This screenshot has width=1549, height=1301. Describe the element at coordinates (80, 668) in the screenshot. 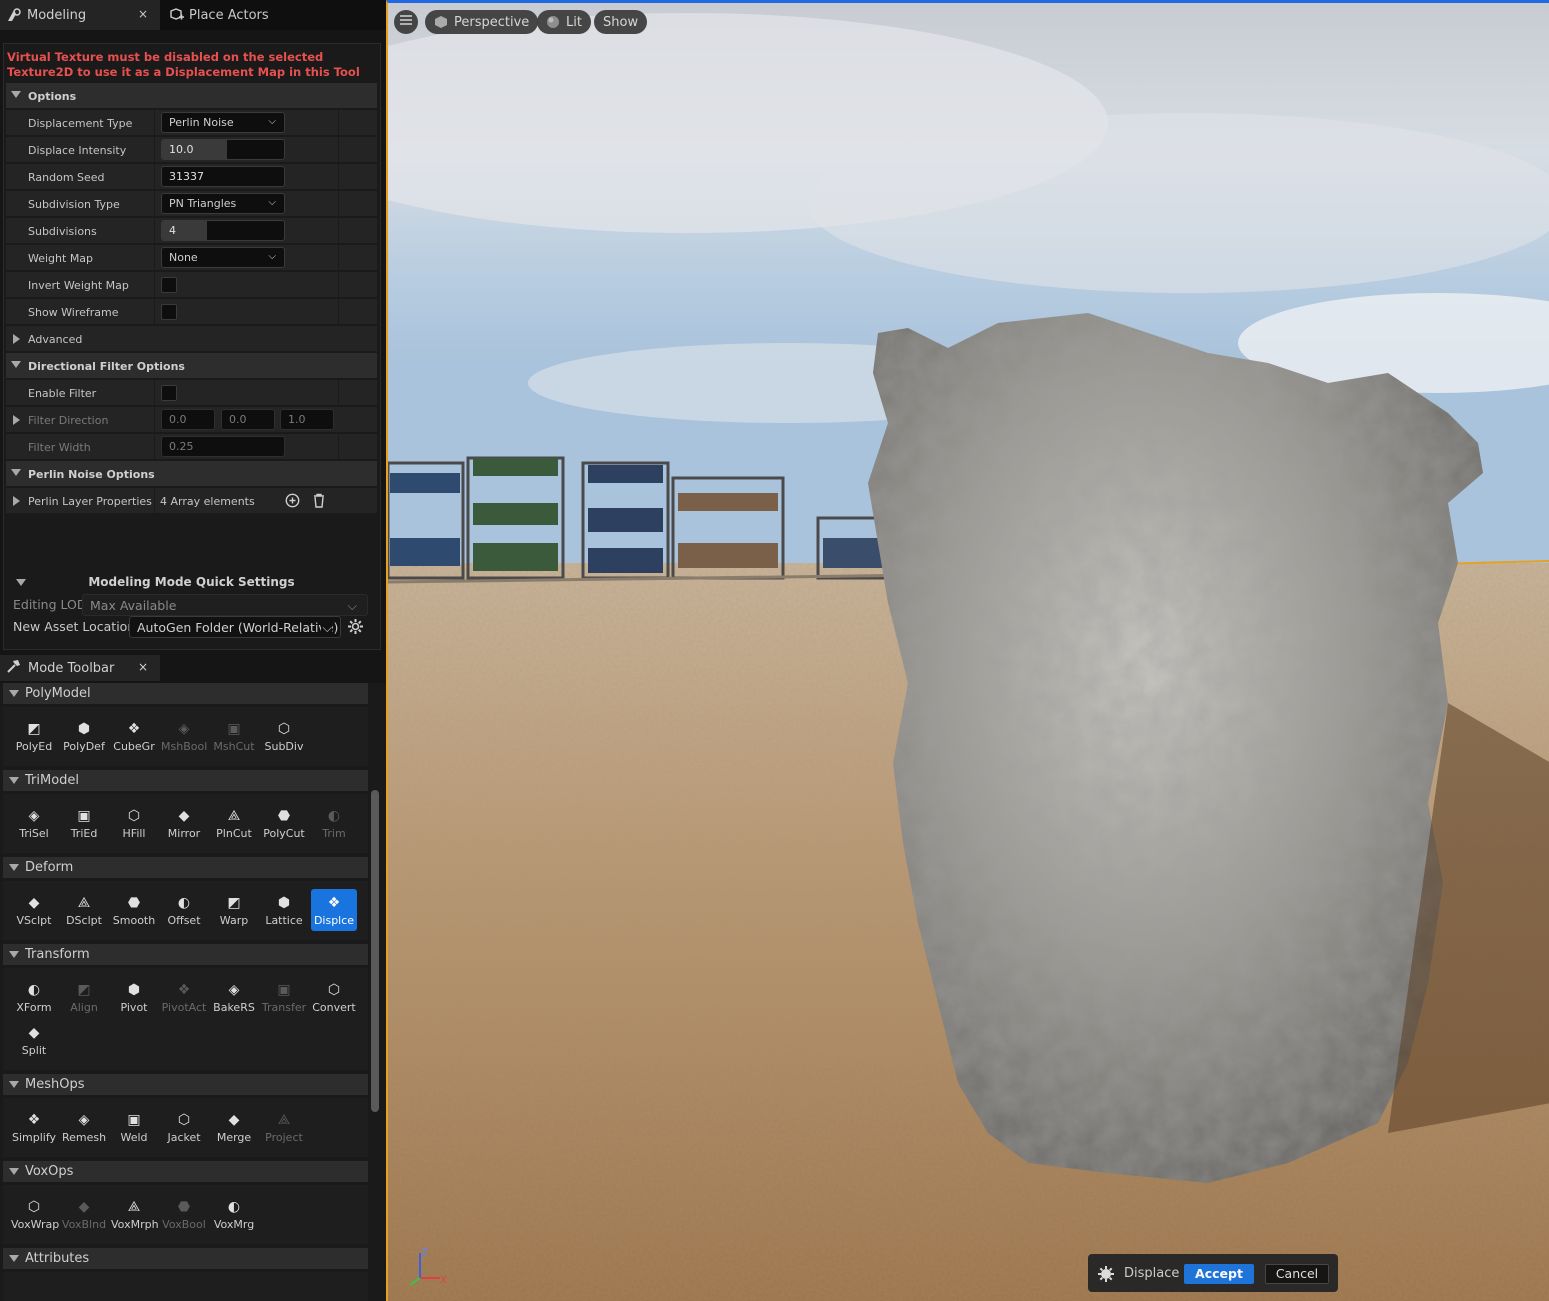

I see `tab-mode-toolbar: Mode Toolbar ×` at that location.